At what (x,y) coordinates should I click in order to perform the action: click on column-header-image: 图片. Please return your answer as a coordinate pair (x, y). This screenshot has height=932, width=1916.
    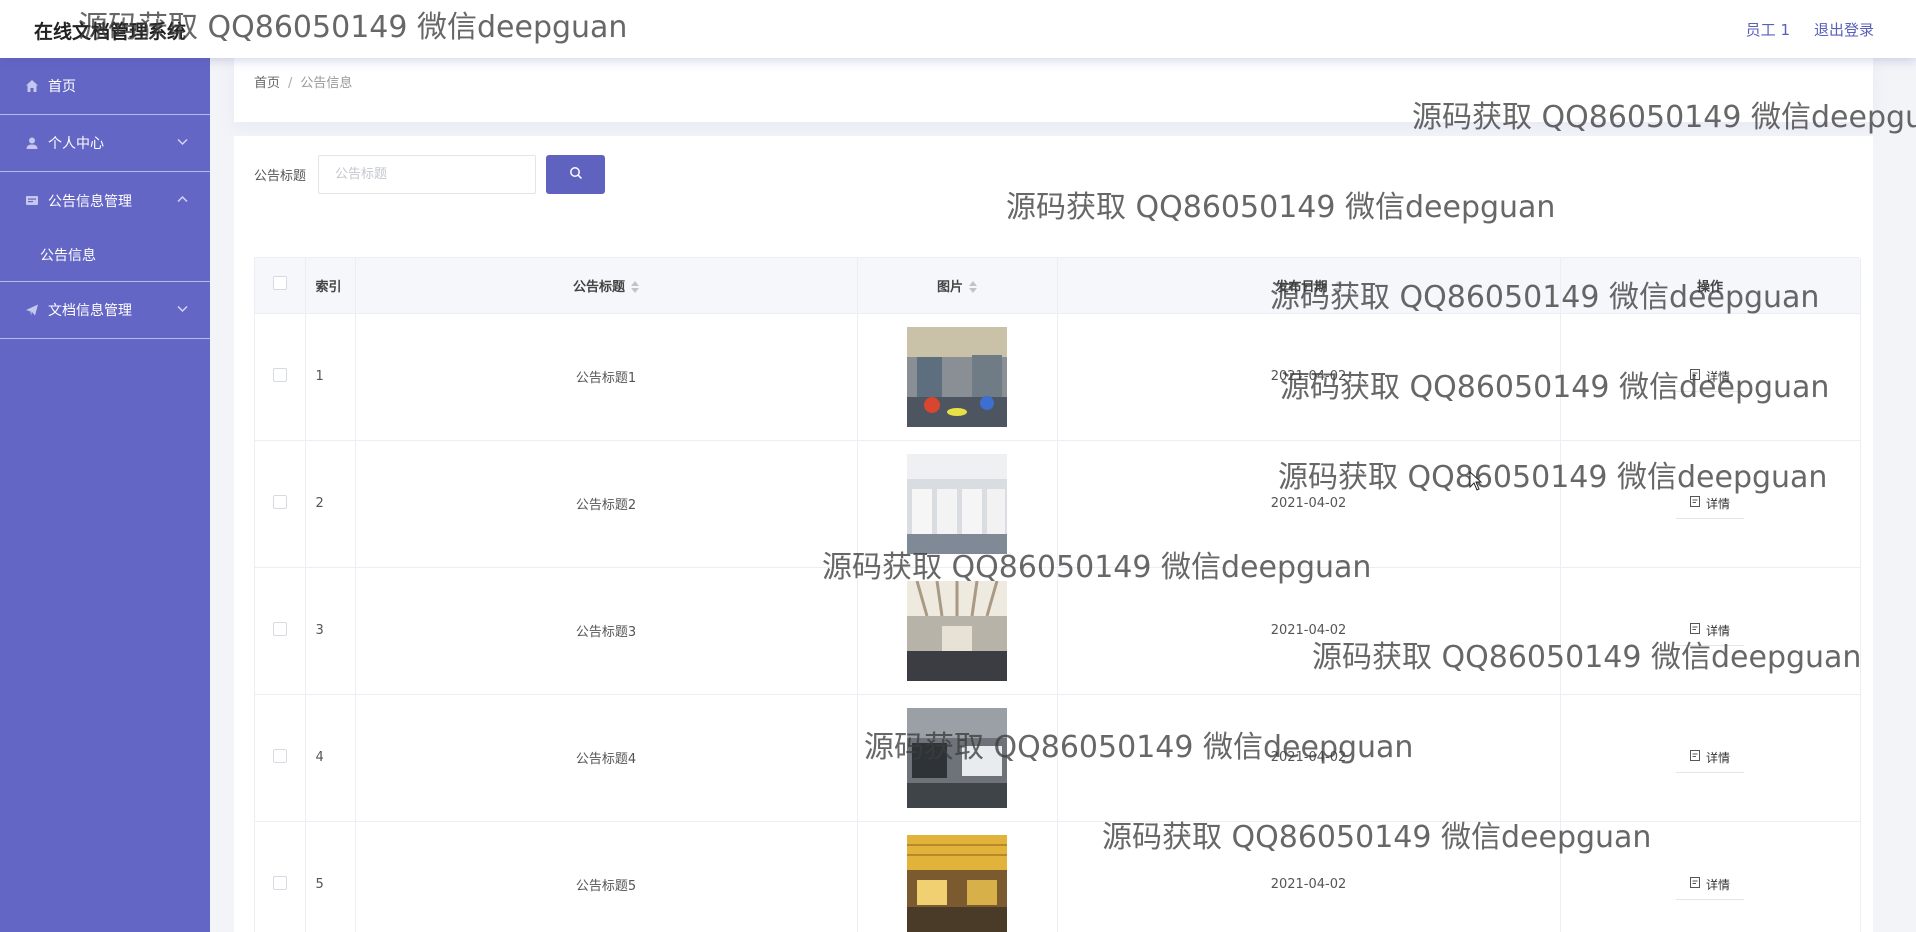
    Looking at the image, I should click on (957, 286).